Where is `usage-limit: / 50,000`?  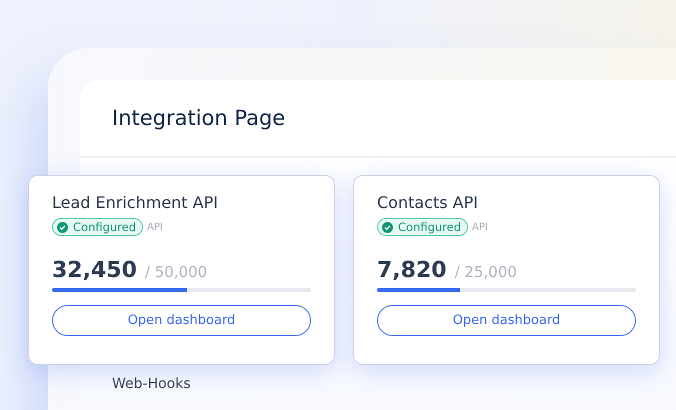
usage-limit: / 50,000 is located at coordinates (176, 272).